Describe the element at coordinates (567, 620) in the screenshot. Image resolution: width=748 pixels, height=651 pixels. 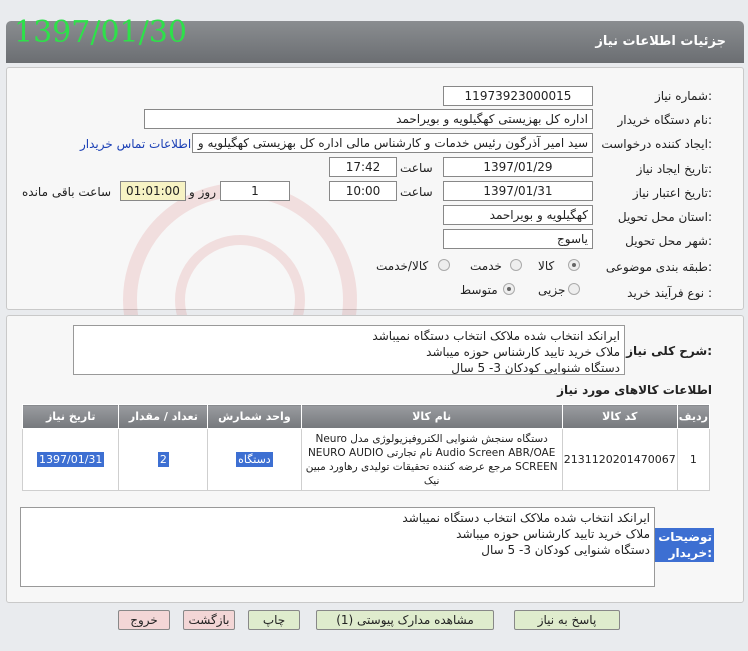
I see `reply-button: پاسخ به نیاز` at that location.